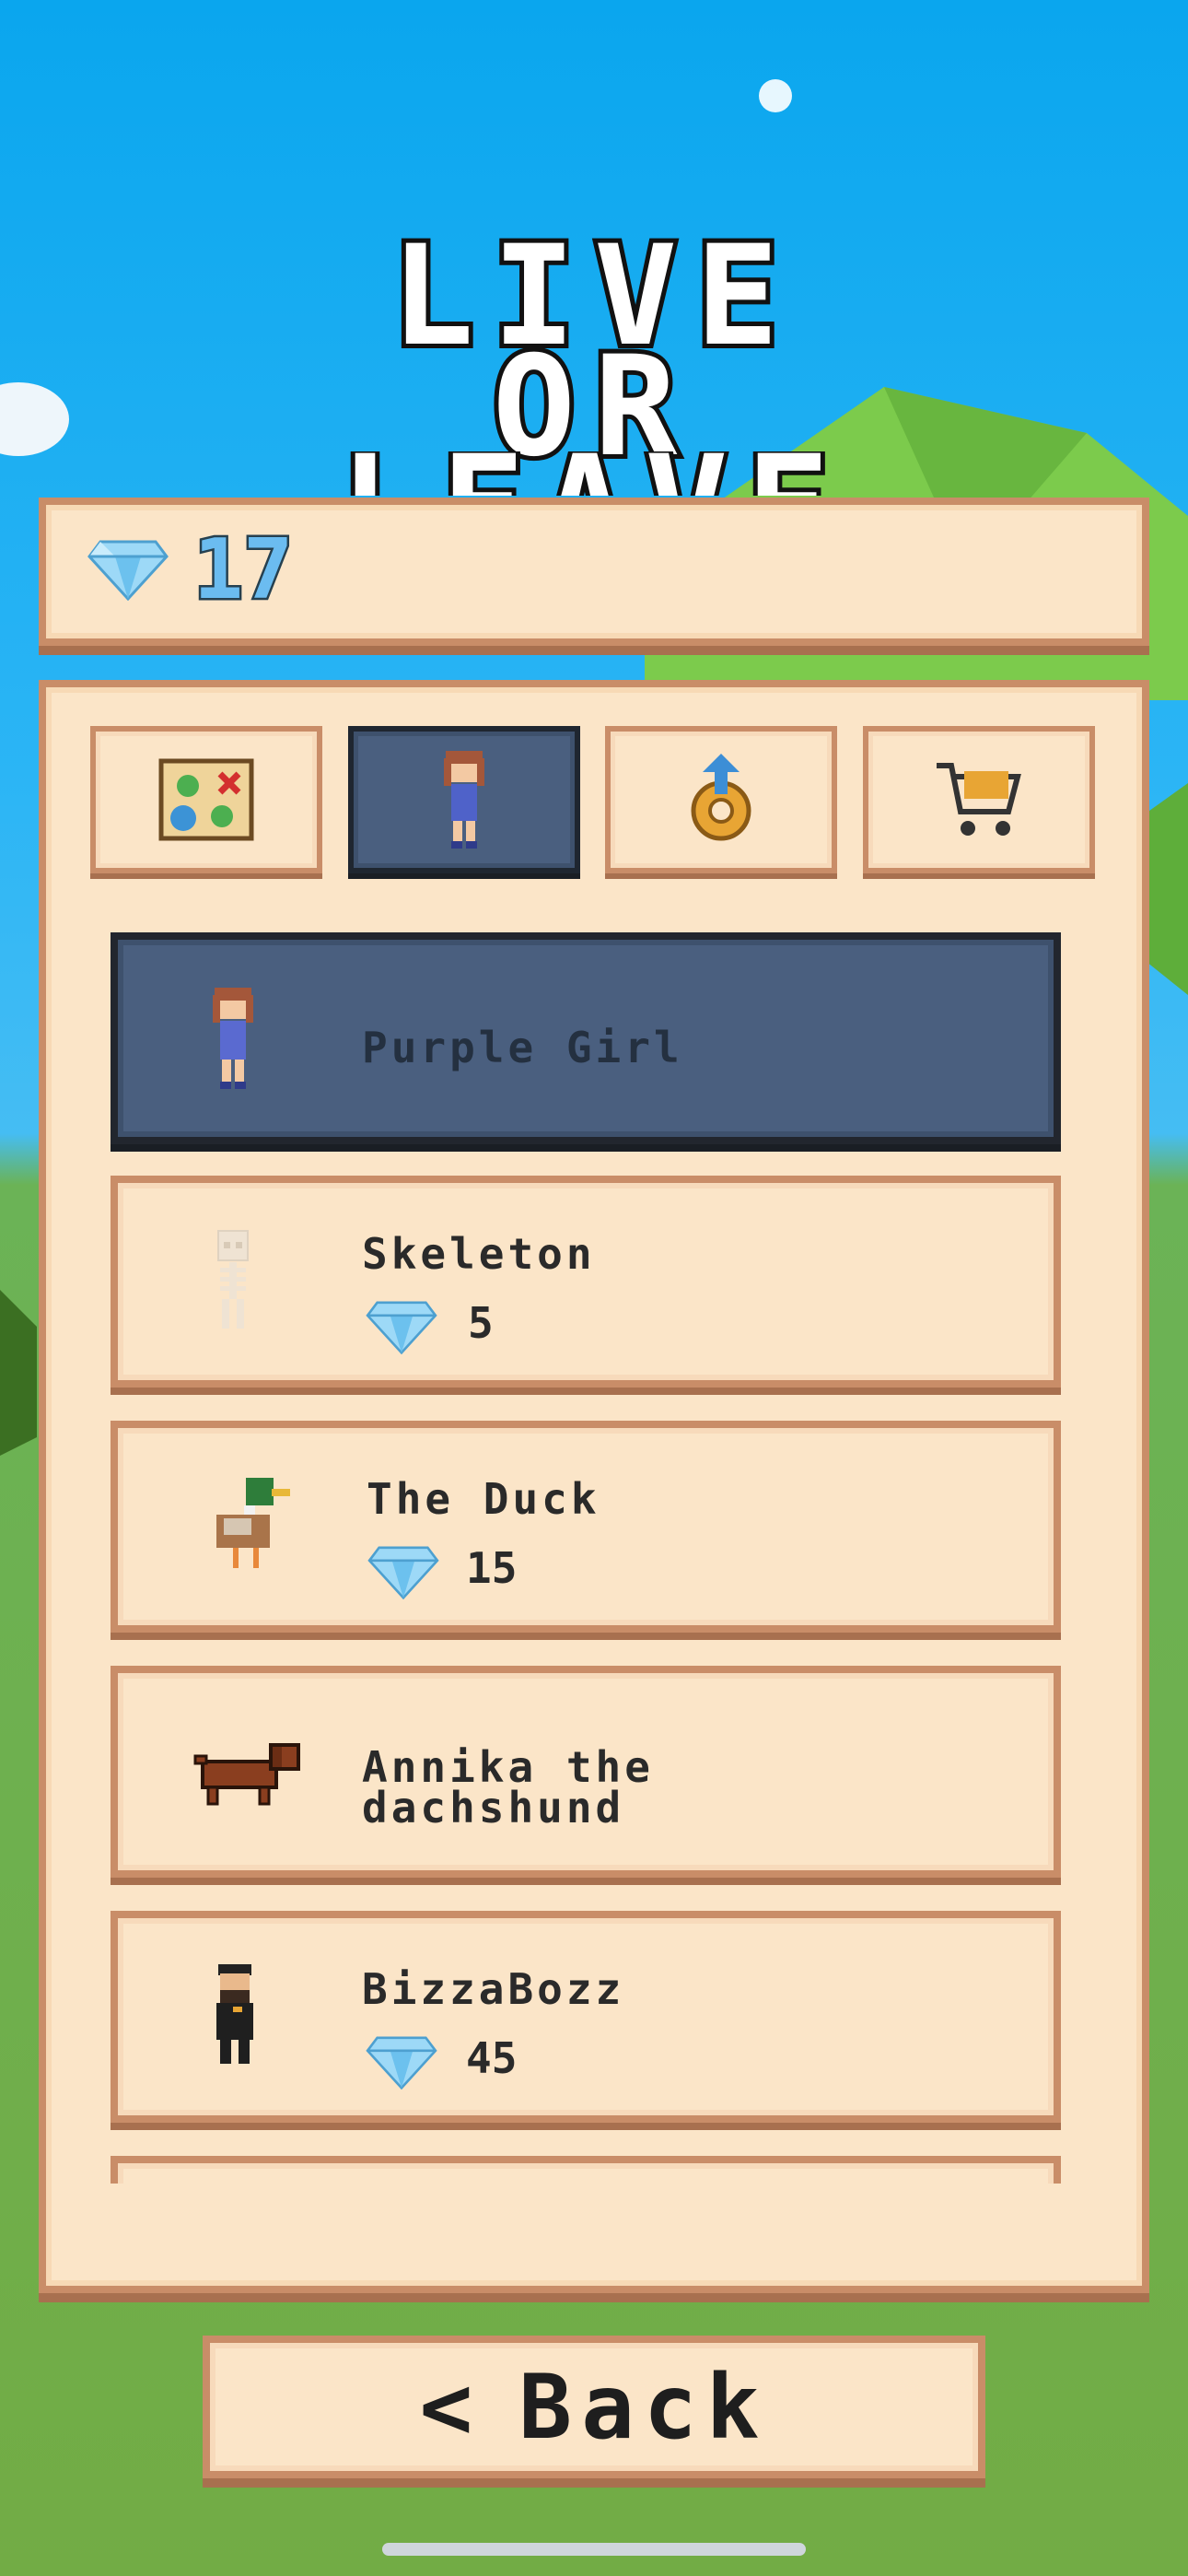  Describe the element at coordinates (246, 1774) in the screenshot. I see `dachshund-avatar` at that location.